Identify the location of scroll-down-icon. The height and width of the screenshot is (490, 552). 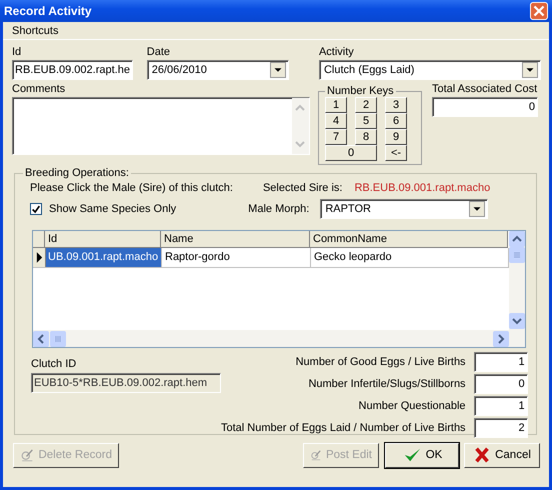
(517, 321).